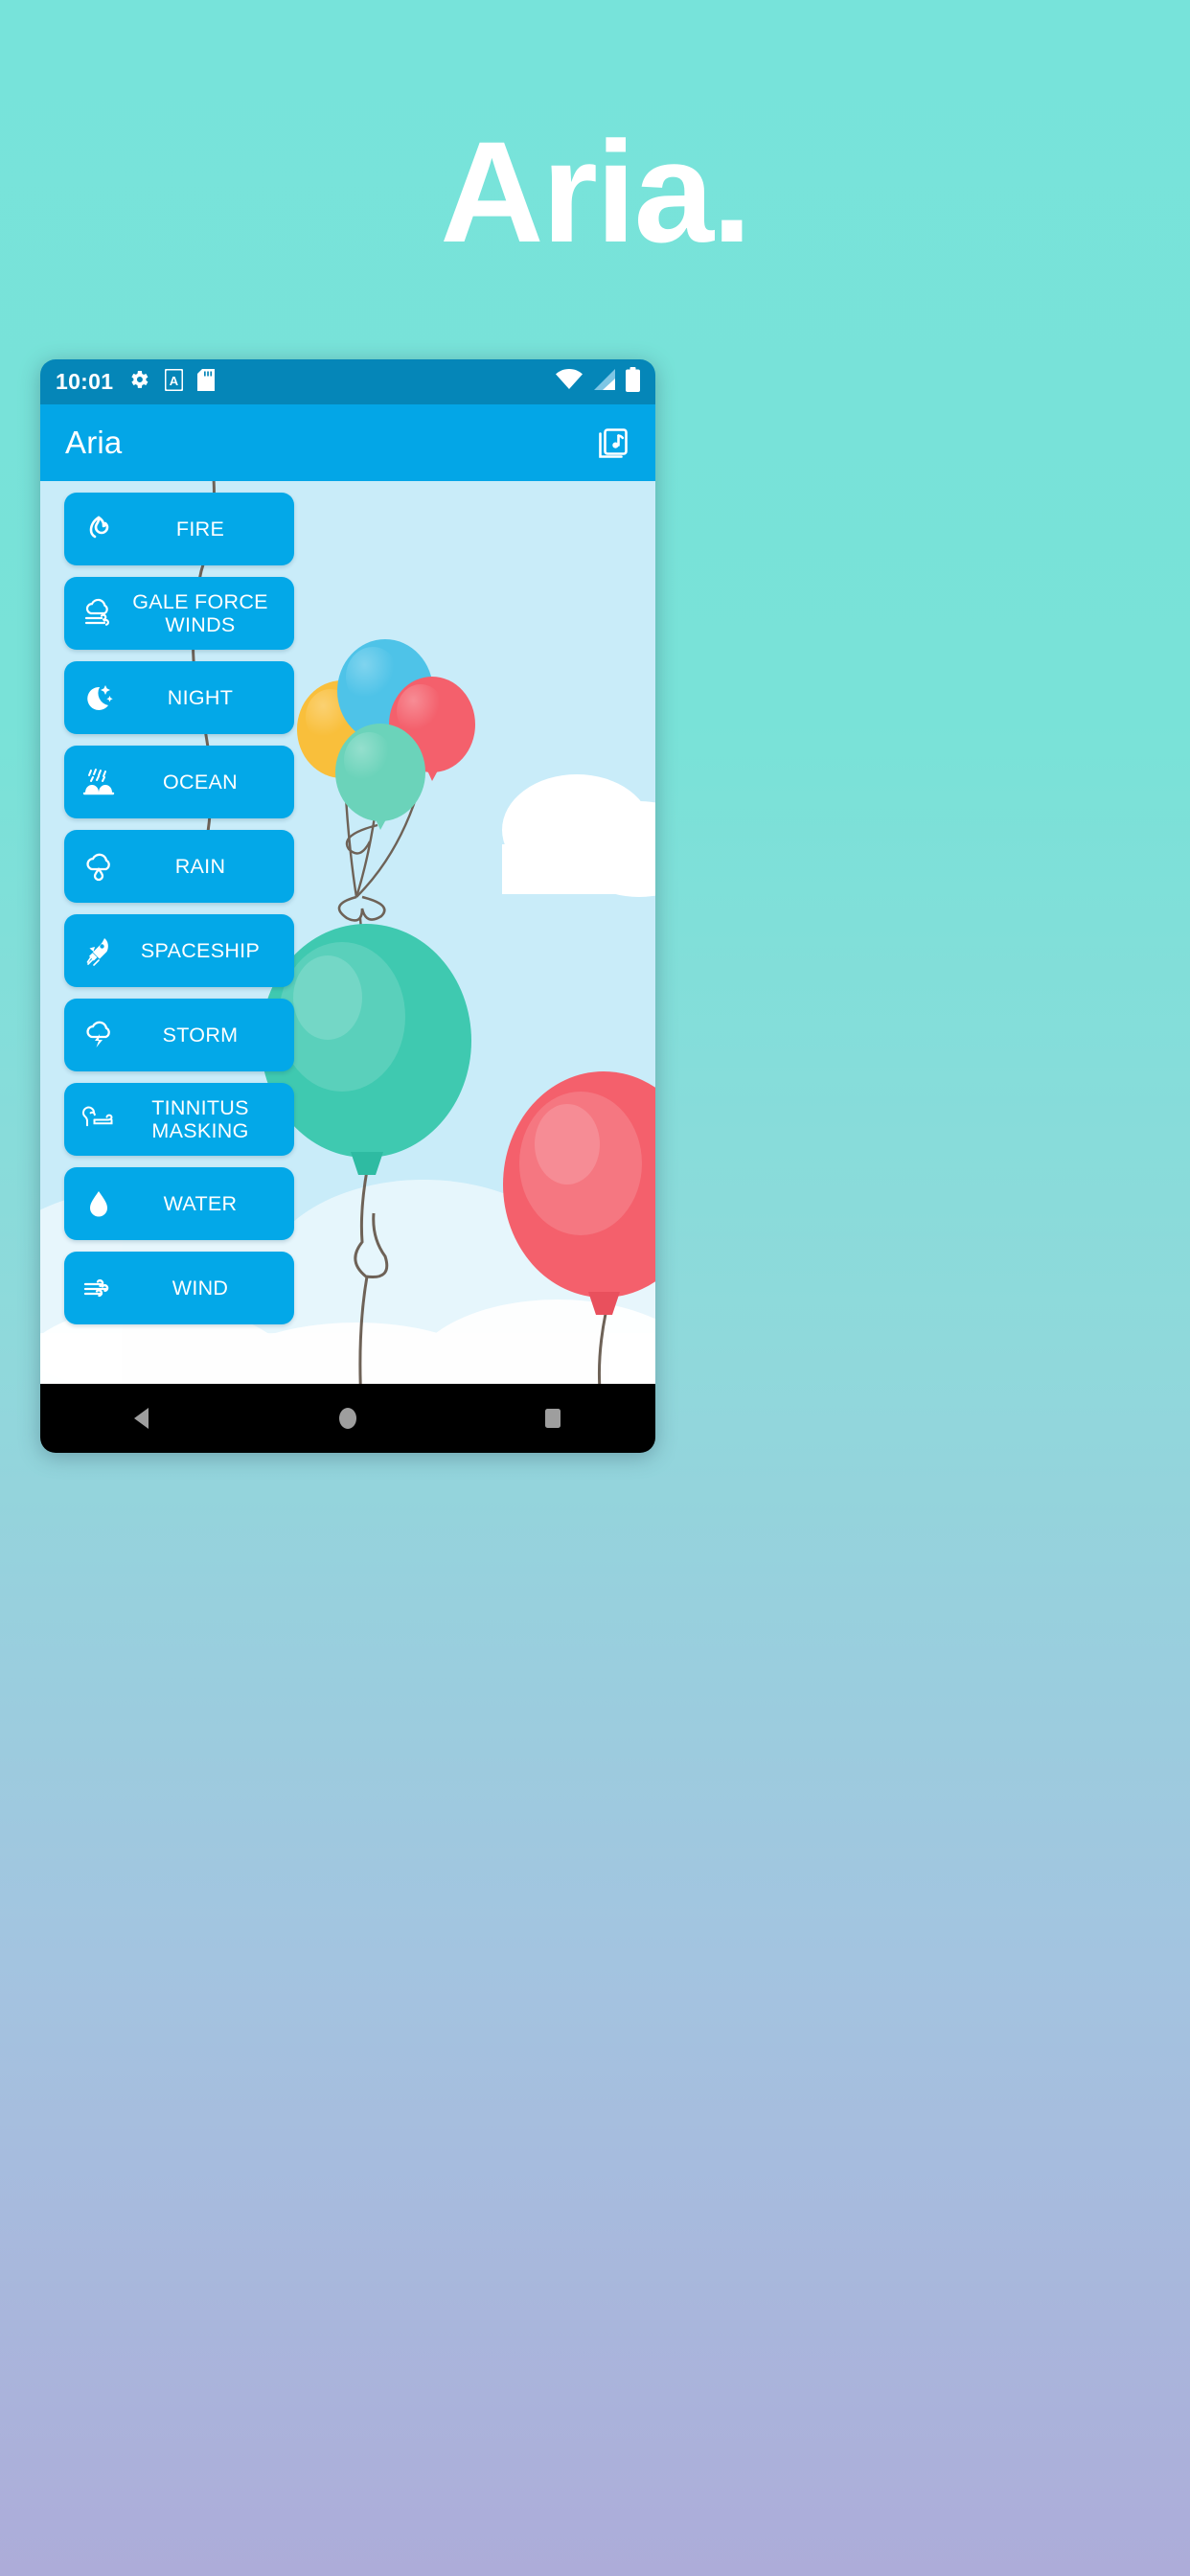 The height and width of the screenshot is (2576, 1190). Describe the element at coordinates (201, 1288) in the screenshot. I see `sound-button-label: WIND` at that location.